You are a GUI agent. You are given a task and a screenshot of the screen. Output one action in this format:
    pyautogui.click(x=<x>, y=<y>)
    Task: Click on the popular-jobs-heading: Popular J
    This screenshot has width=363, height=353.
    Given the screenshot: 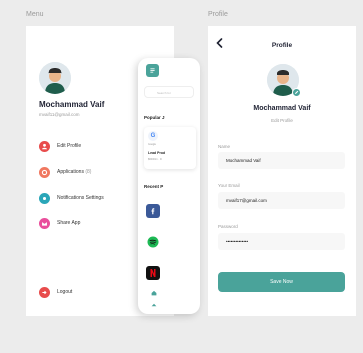 What is the action you would take?
    pyautogui.click(x=154, y=117)
    